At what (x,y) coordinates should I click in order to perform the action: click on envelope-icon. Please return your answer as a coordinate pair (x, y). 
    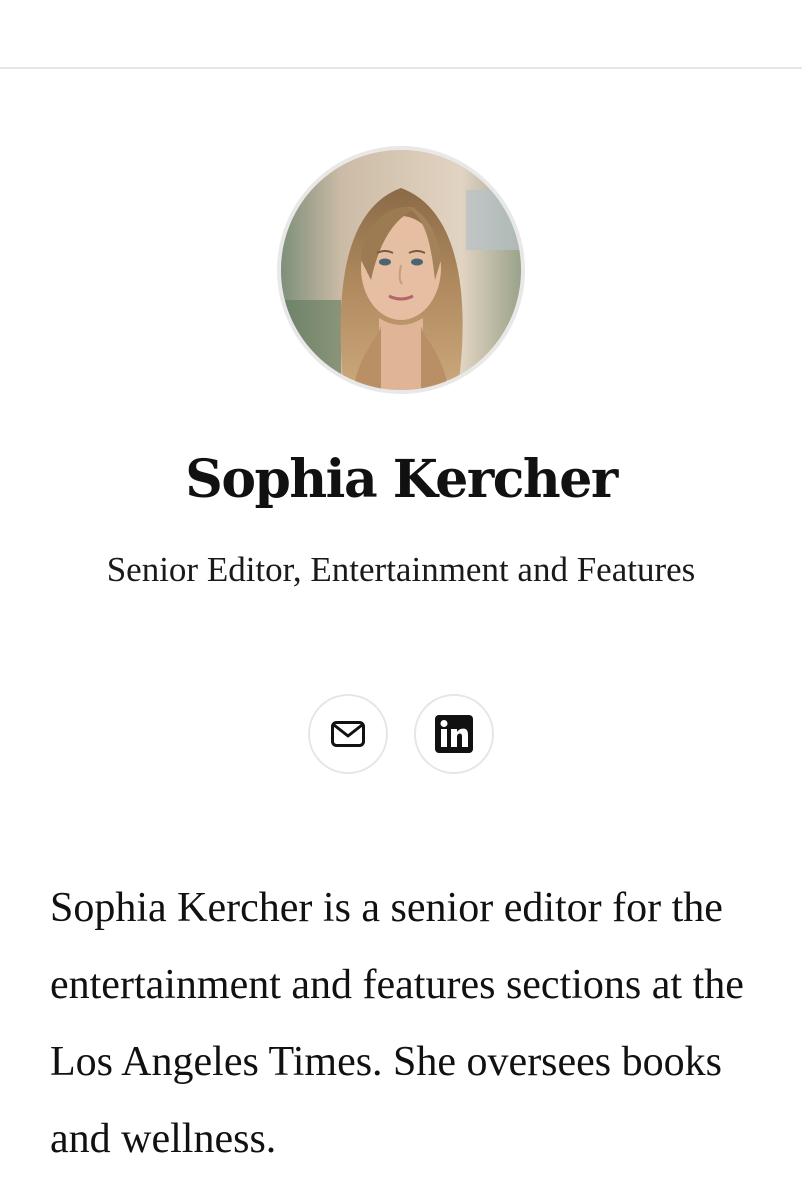
    Looking at the image, I should click on (348, 734).